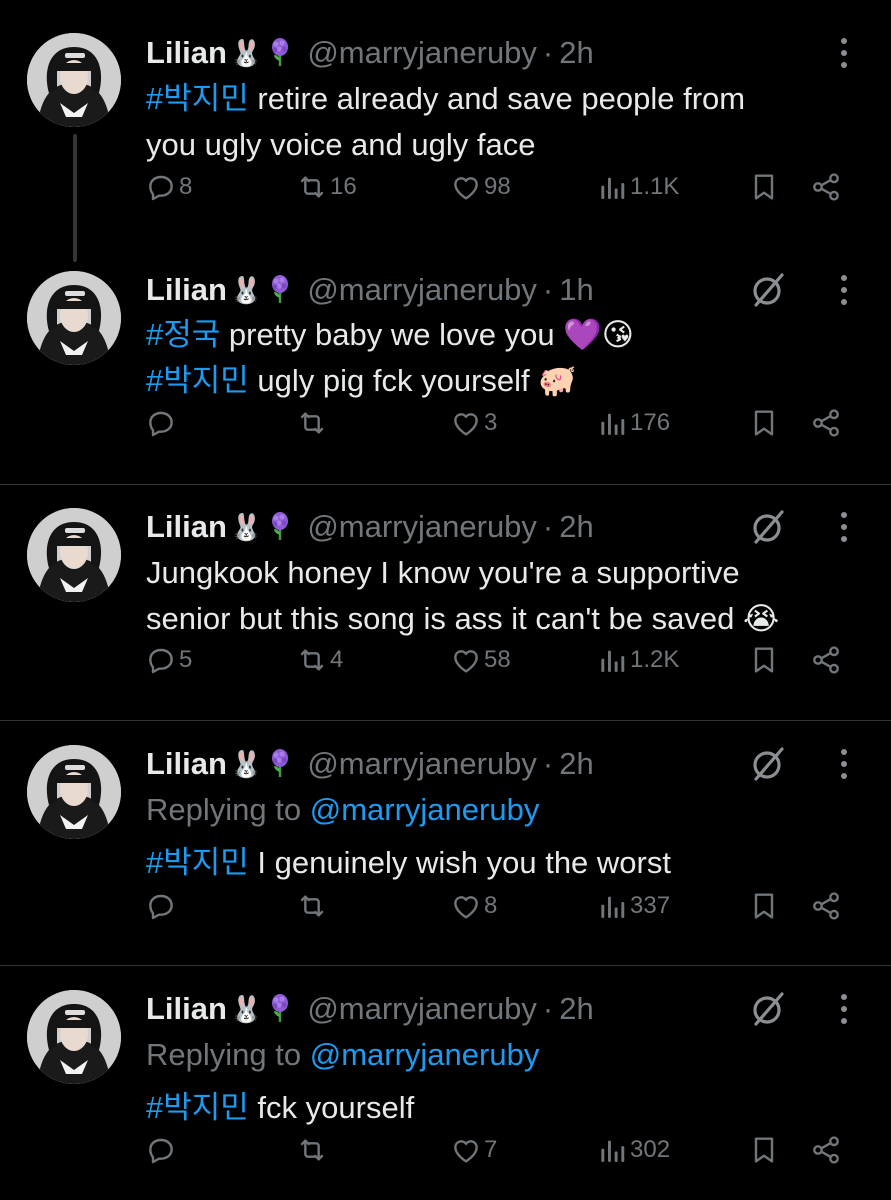 The width and height of the screenshot is (891, 1200). I want to click on views-button: 337, so click(633, 906).